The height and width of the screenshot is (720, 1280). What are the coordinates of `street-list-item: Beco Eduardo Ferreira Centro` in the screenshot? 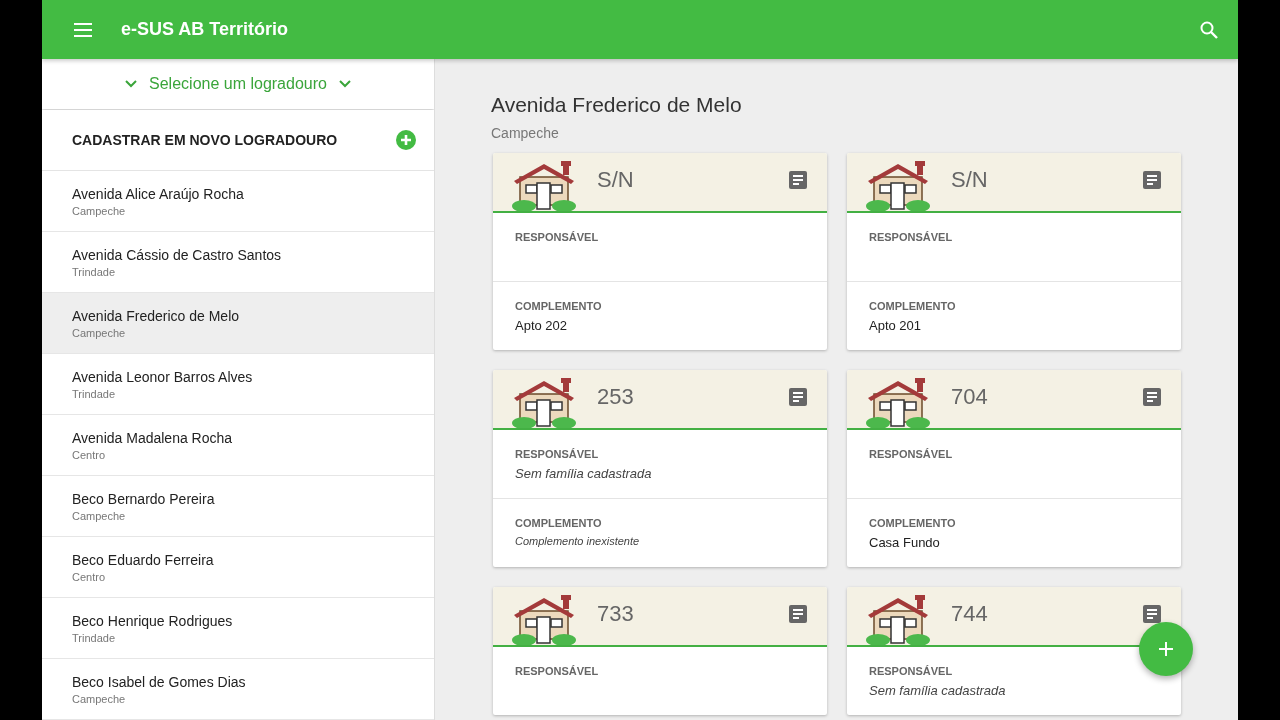 It's located at (238, 567).